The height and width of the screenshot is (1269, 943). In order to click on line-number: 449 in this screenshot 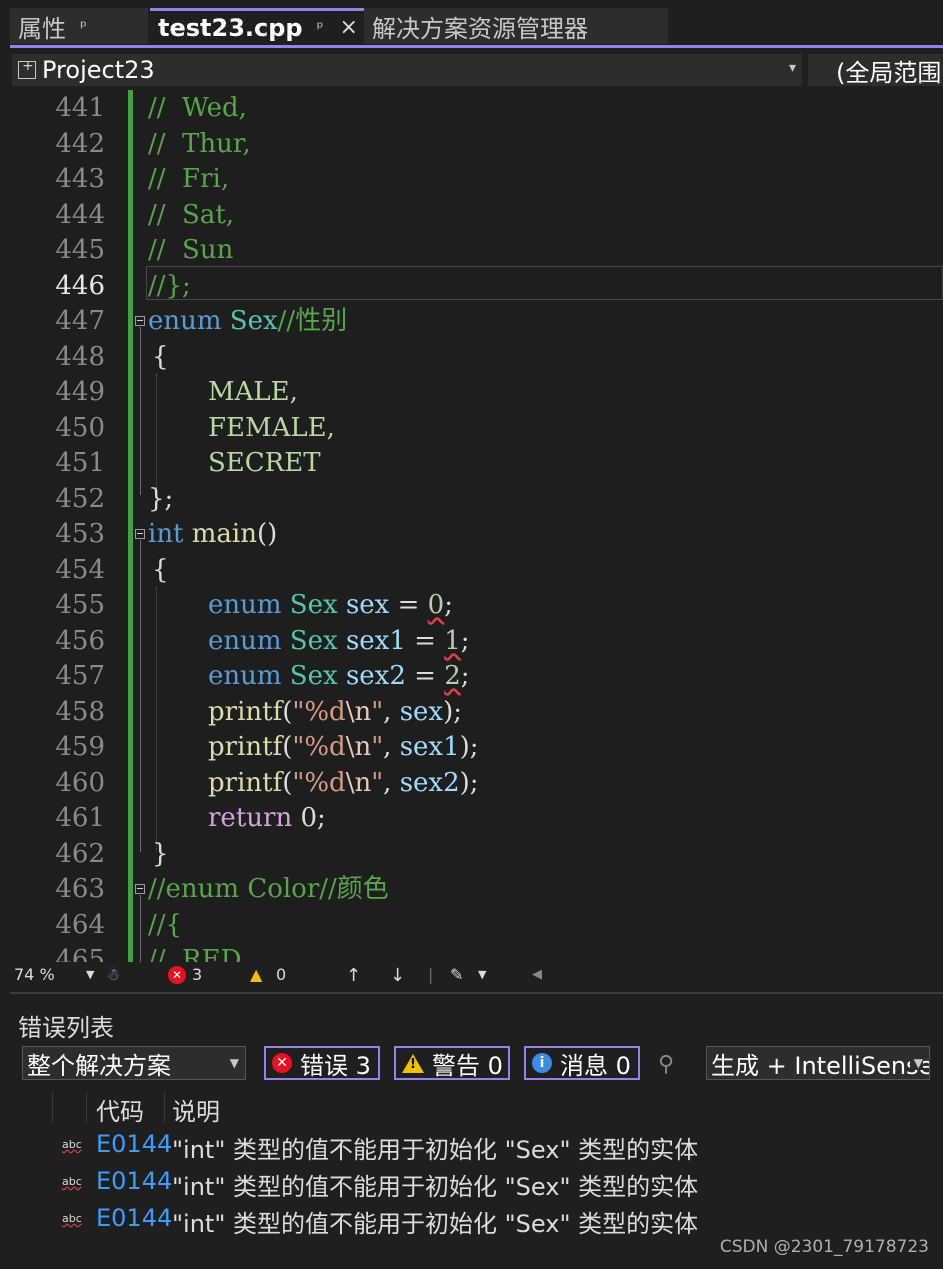, I will do `click(80, 392)`.